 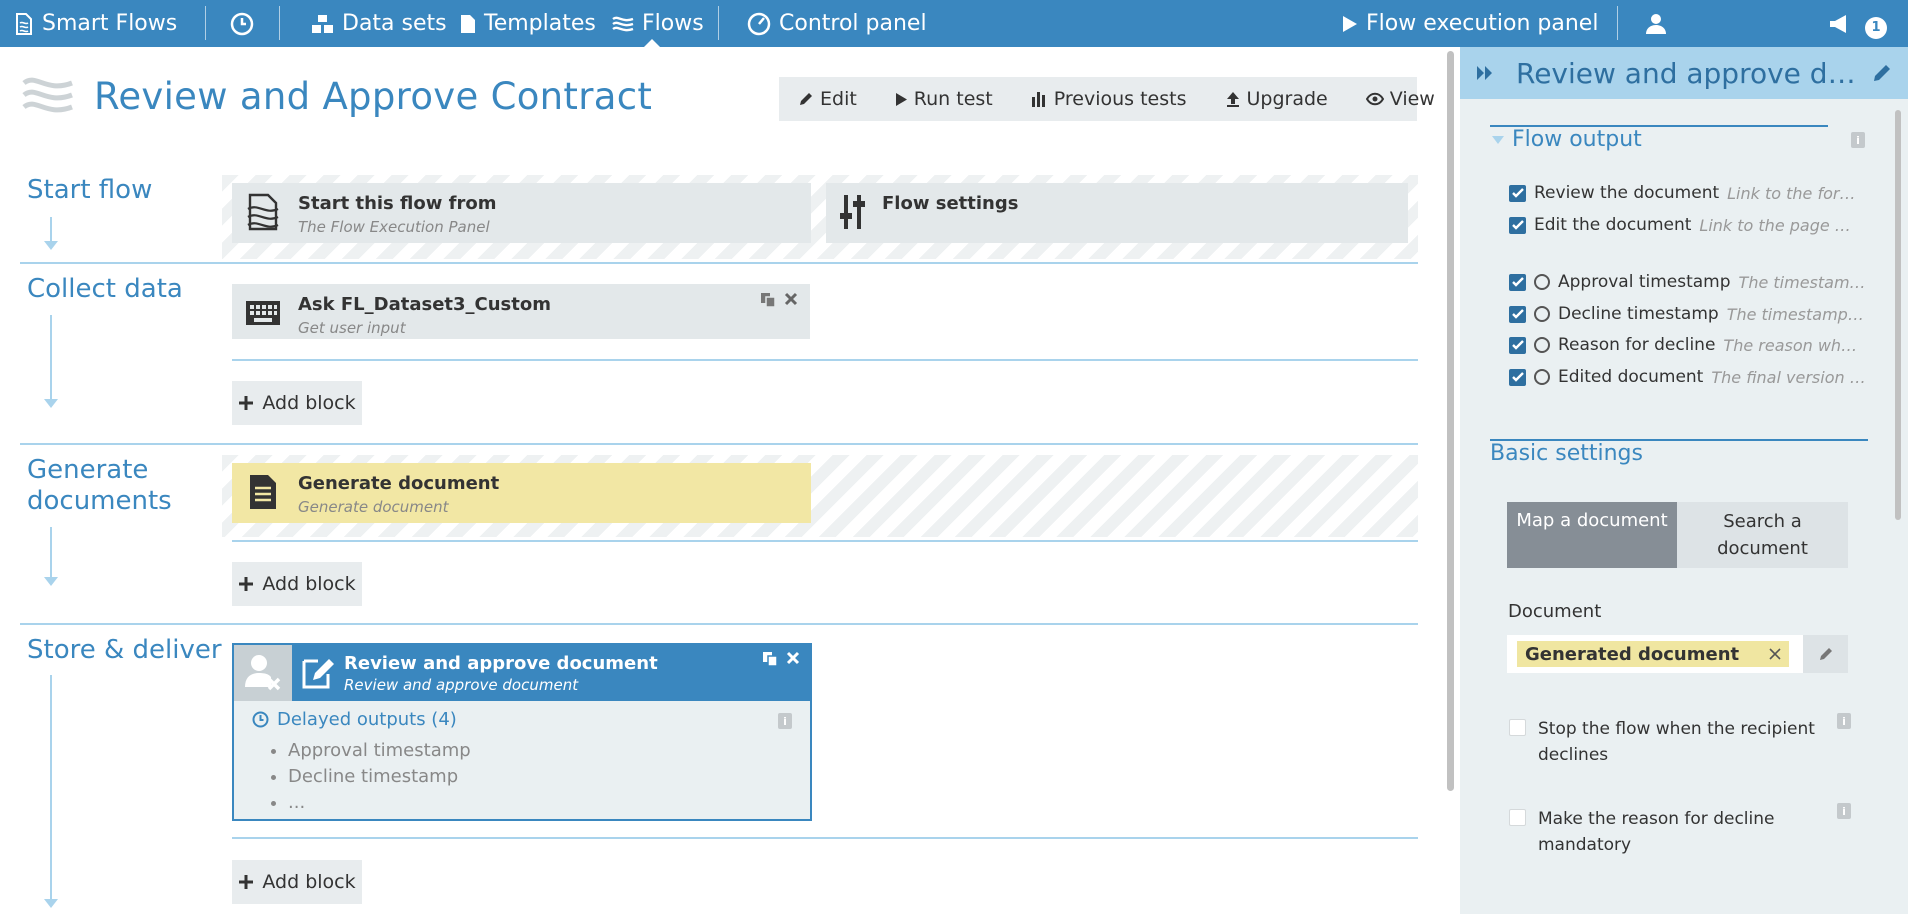 I want to click on previous-tests-label: Previous tests, so click(x=1120, y=99).